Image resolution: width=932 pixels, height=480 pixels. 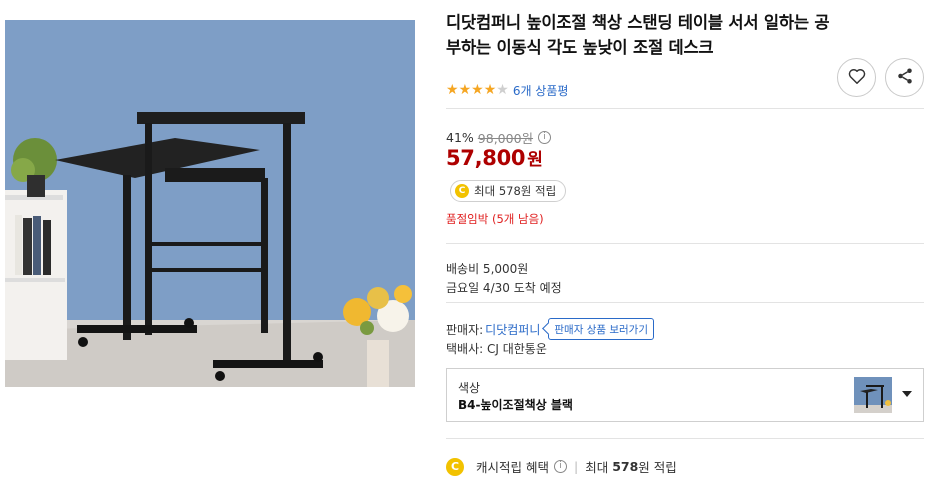 I want to click on sale-unit: 원, so click(x=535, y=160).